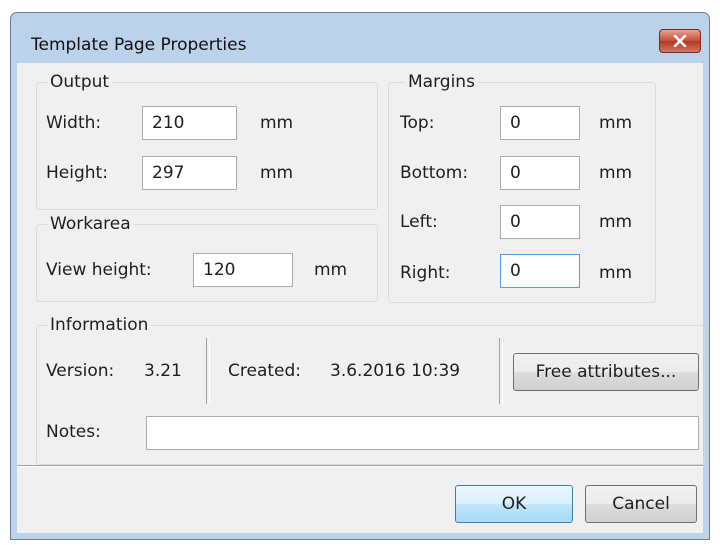 Image resolution: width=720 pixels, height=545 pixels. What do you see at coordinates (425, 273) in the screenshot?
I see `right-label: Right:` at bounding box center [425, 273].